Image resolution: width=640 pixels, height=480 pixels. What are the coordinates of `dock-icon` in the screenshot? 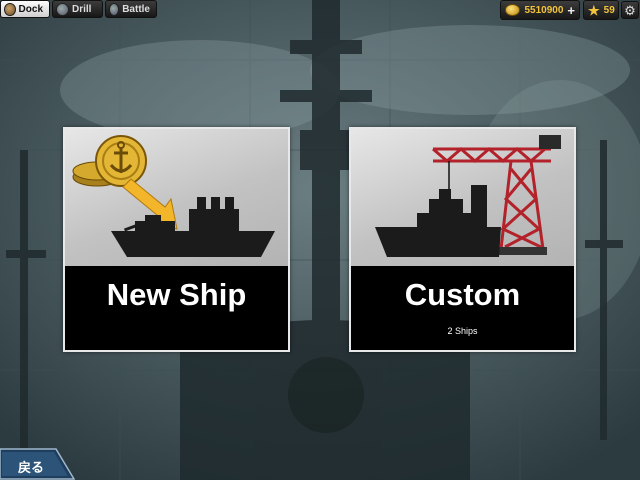 It's located at (10, 9).